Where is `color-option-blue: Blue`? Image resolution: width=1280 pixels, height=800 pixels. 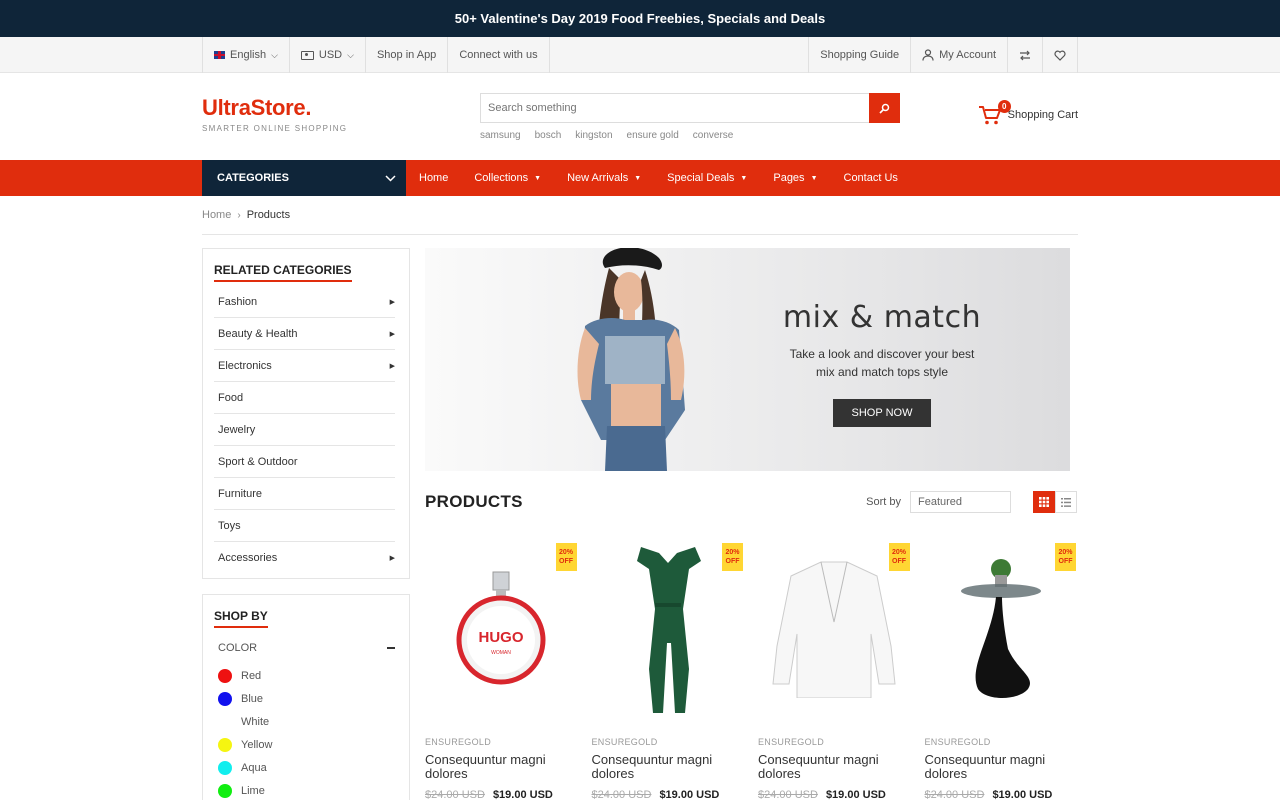 color-option-blue: Blue is located at coordinates (304, 698).